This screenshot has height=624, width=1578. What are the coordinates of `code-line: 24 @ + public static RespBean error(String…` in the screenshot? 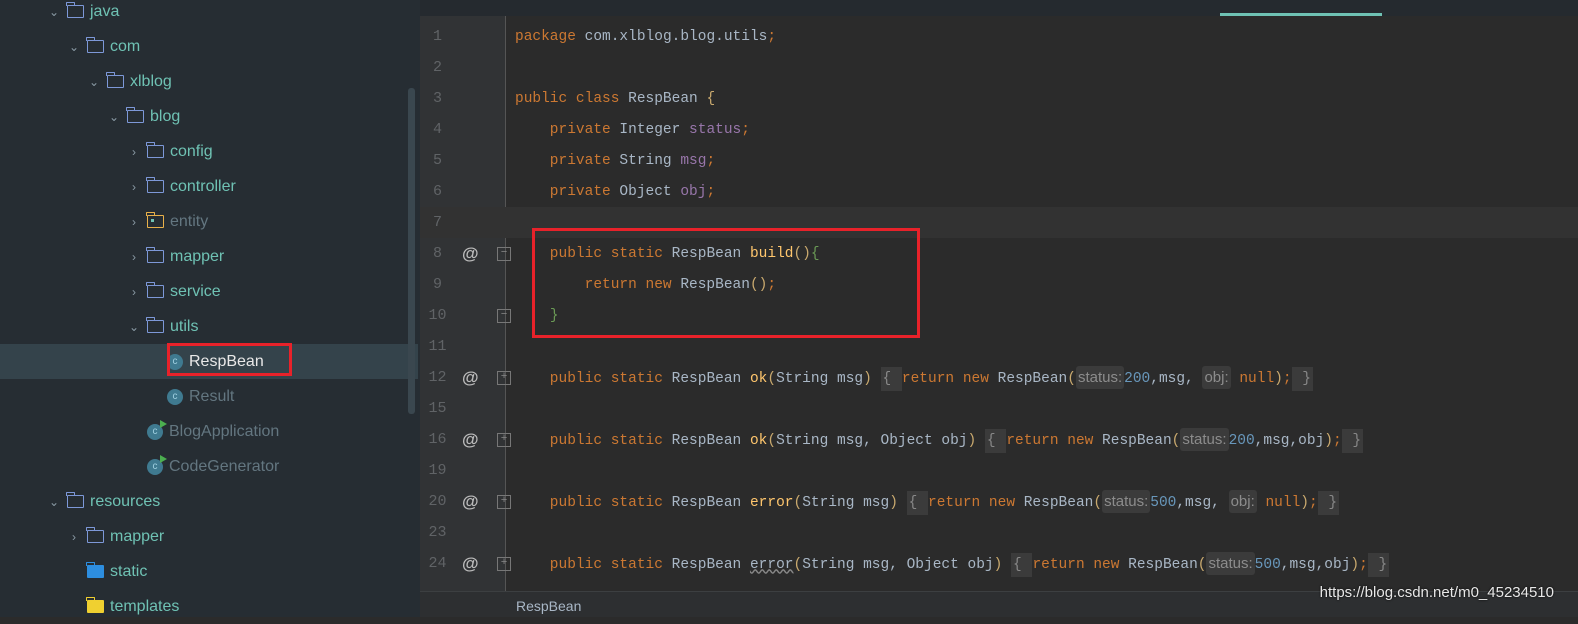 It's located at (999, 563).